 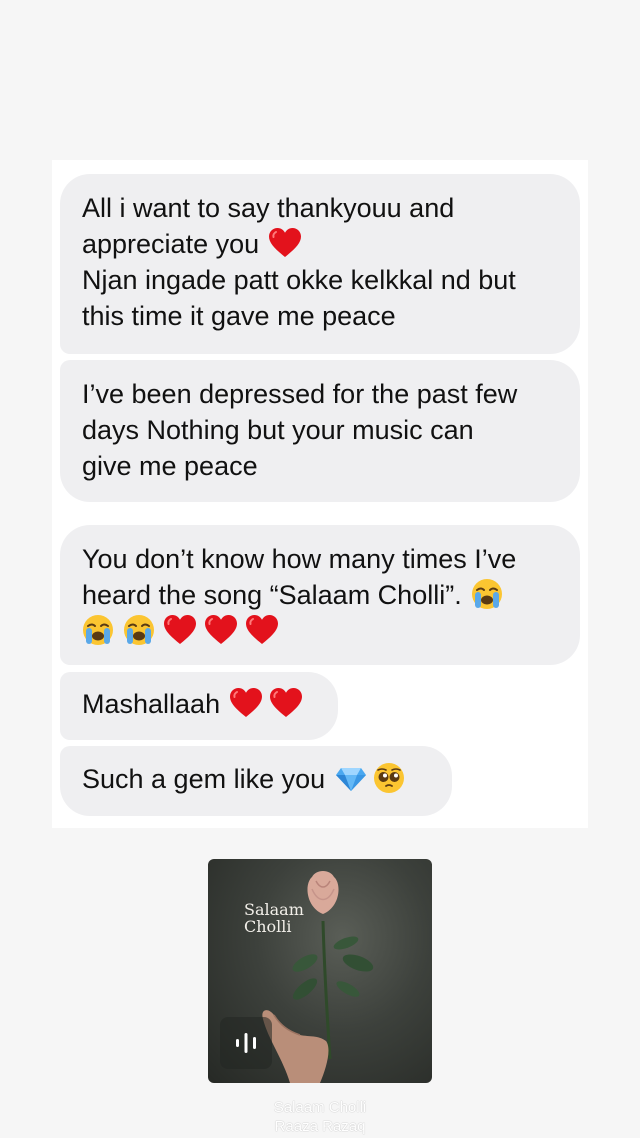 What do you see at coordinates (389, 778) in the screenshot?
I see `pleading-face-icon` at bounding box center [389, 778].